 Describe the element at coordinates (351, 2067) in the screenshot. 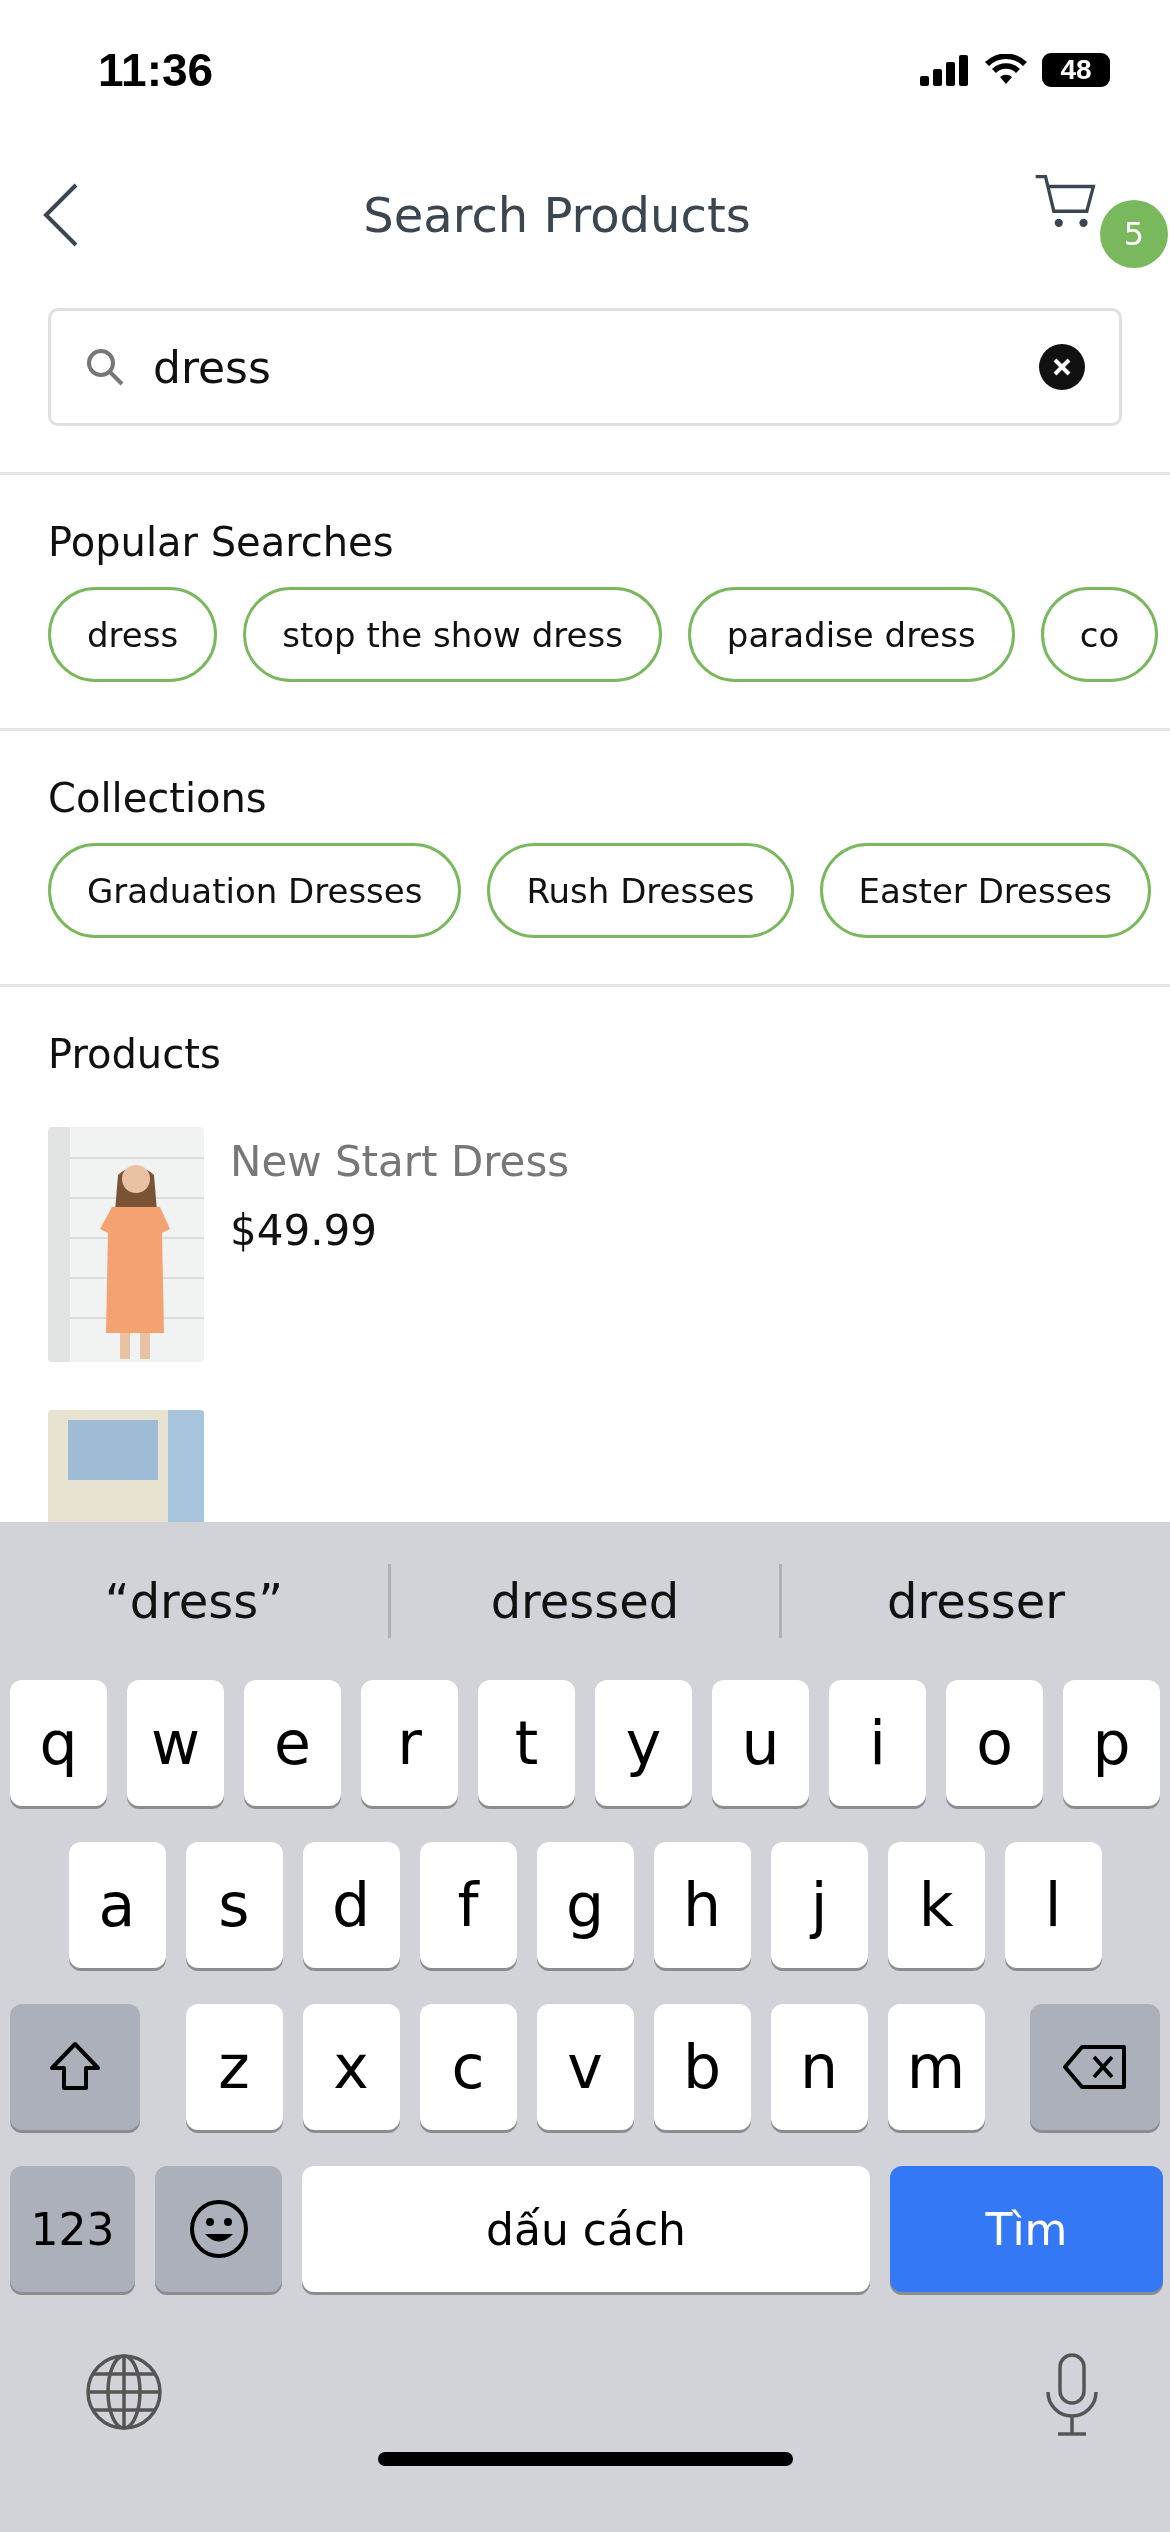

I see `key: x` at that location.